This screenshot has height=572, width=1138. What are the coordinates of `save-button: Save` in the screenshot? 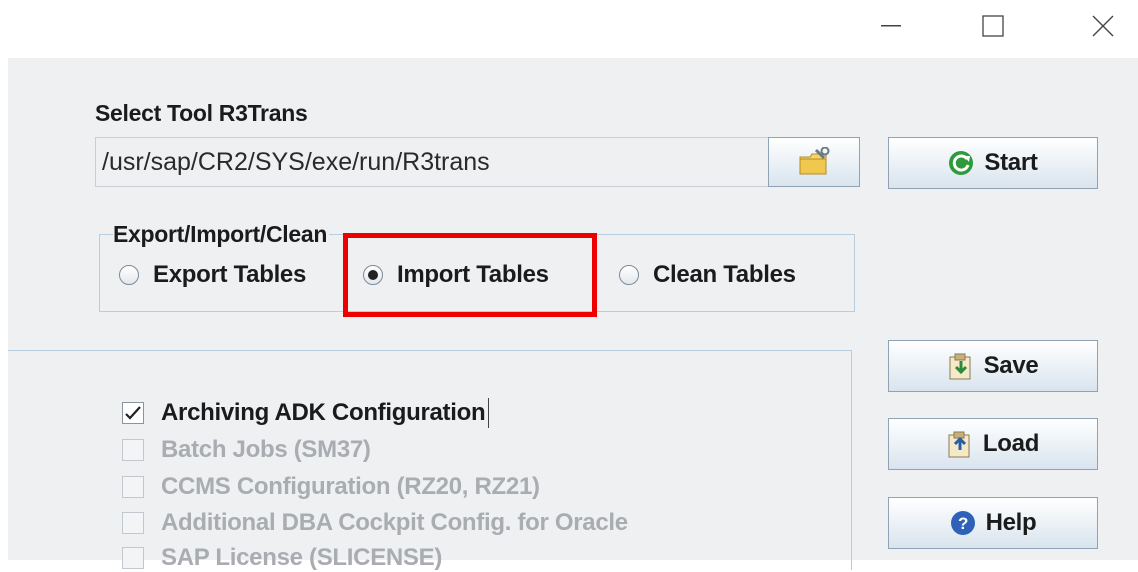 It's located at (993, 366).